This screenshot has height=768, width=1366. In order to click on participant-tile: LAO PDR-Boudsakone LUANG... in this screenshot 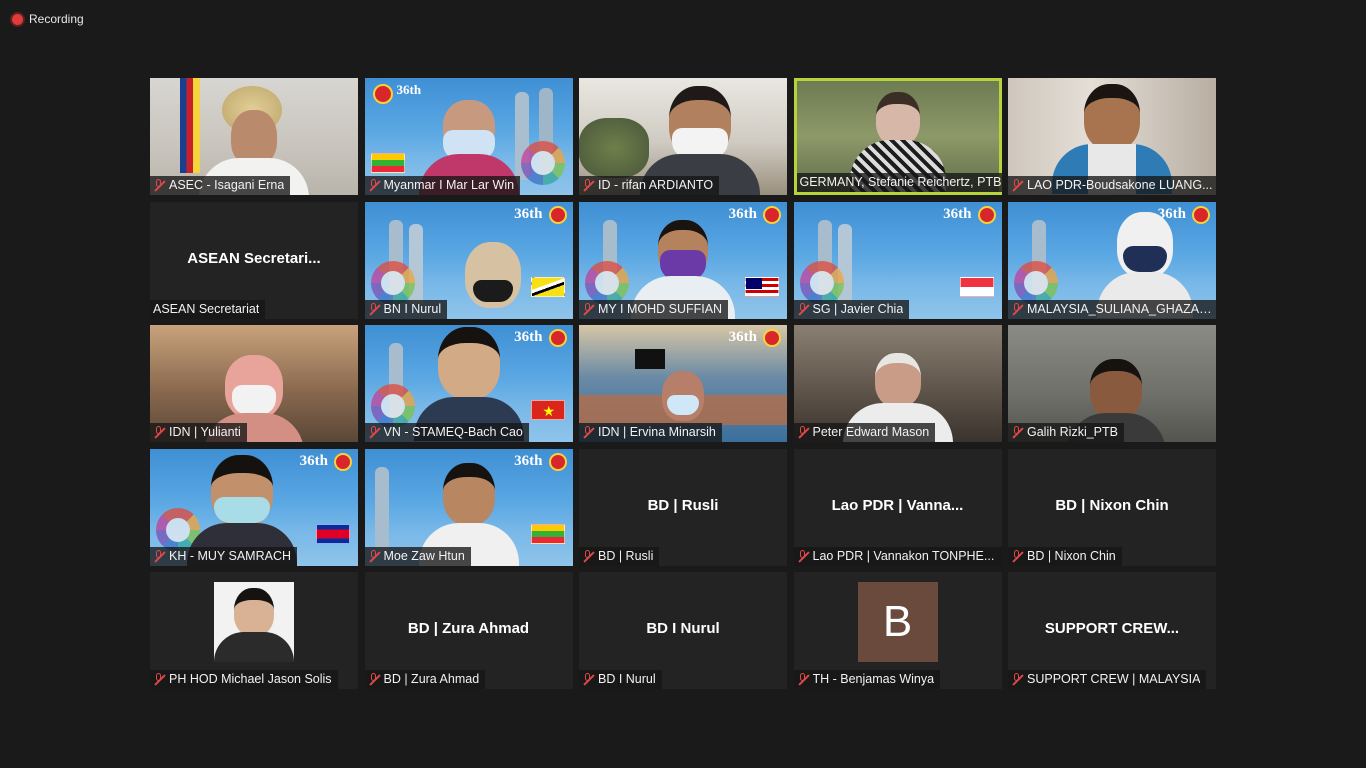, I will do `click(1112, 136)`.